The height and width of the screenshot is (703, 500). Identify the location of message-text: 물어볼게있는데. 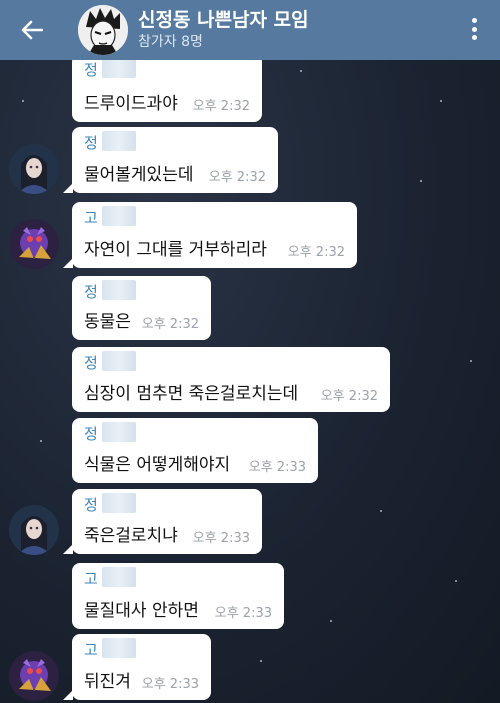
(139, 175).